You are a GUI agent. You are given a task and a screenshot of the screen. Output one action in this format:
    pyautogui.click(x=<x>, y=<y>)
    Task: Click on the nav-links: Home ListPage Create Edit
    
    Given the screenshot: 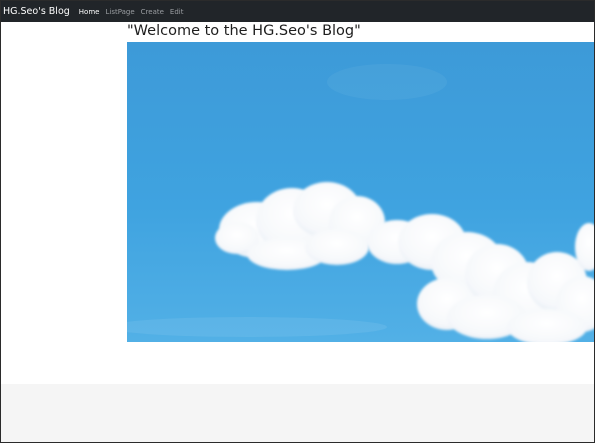 What is the action you would take?
    pyautogui.click(x=134, y=12)
    